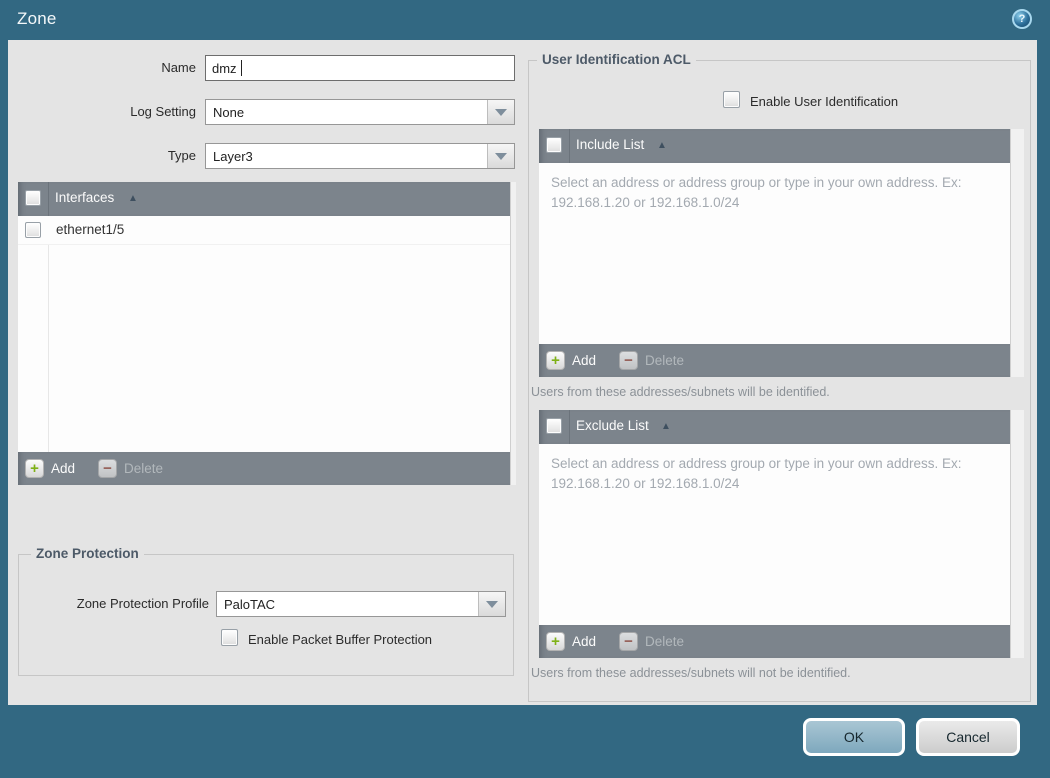 Image resolution: width=1050 pixels, height=778 pixels. What do you see at coordinates (612, 425) in the screenshot?
I see `exclude-list-column-header: Exclude List` at bounding box center [612, 425].